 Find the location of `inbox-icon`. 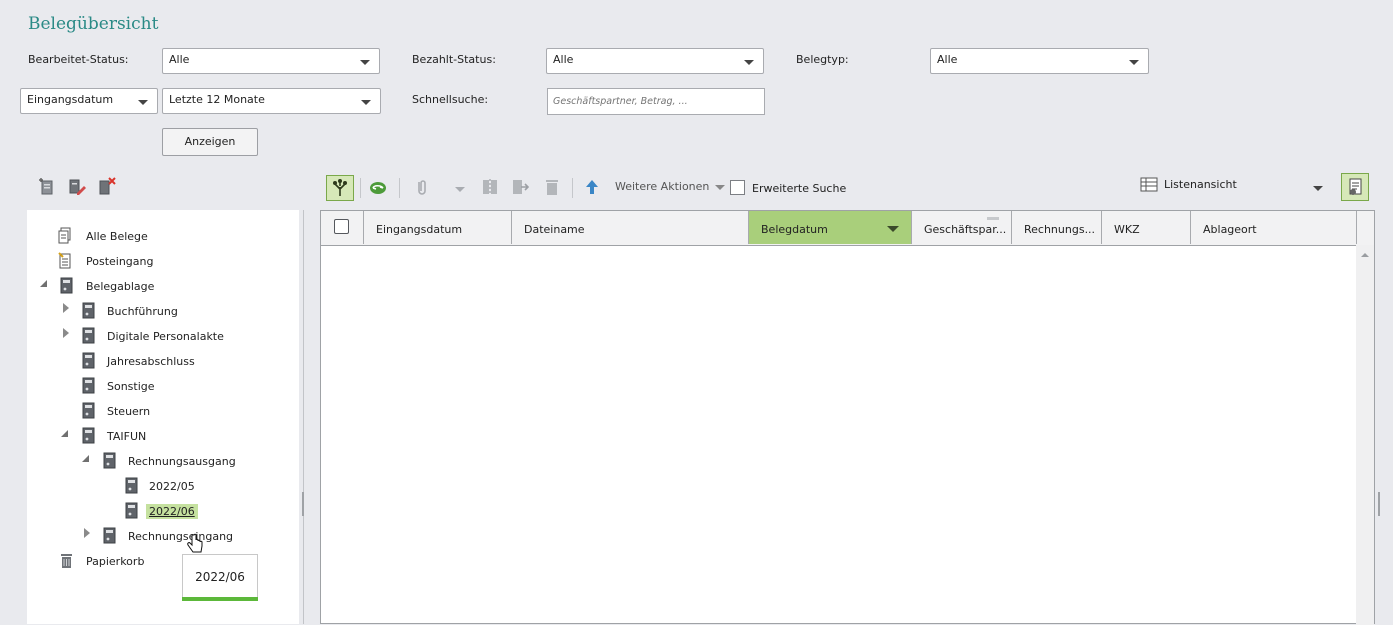

inbox-icon is located at coordinates (64, 260).